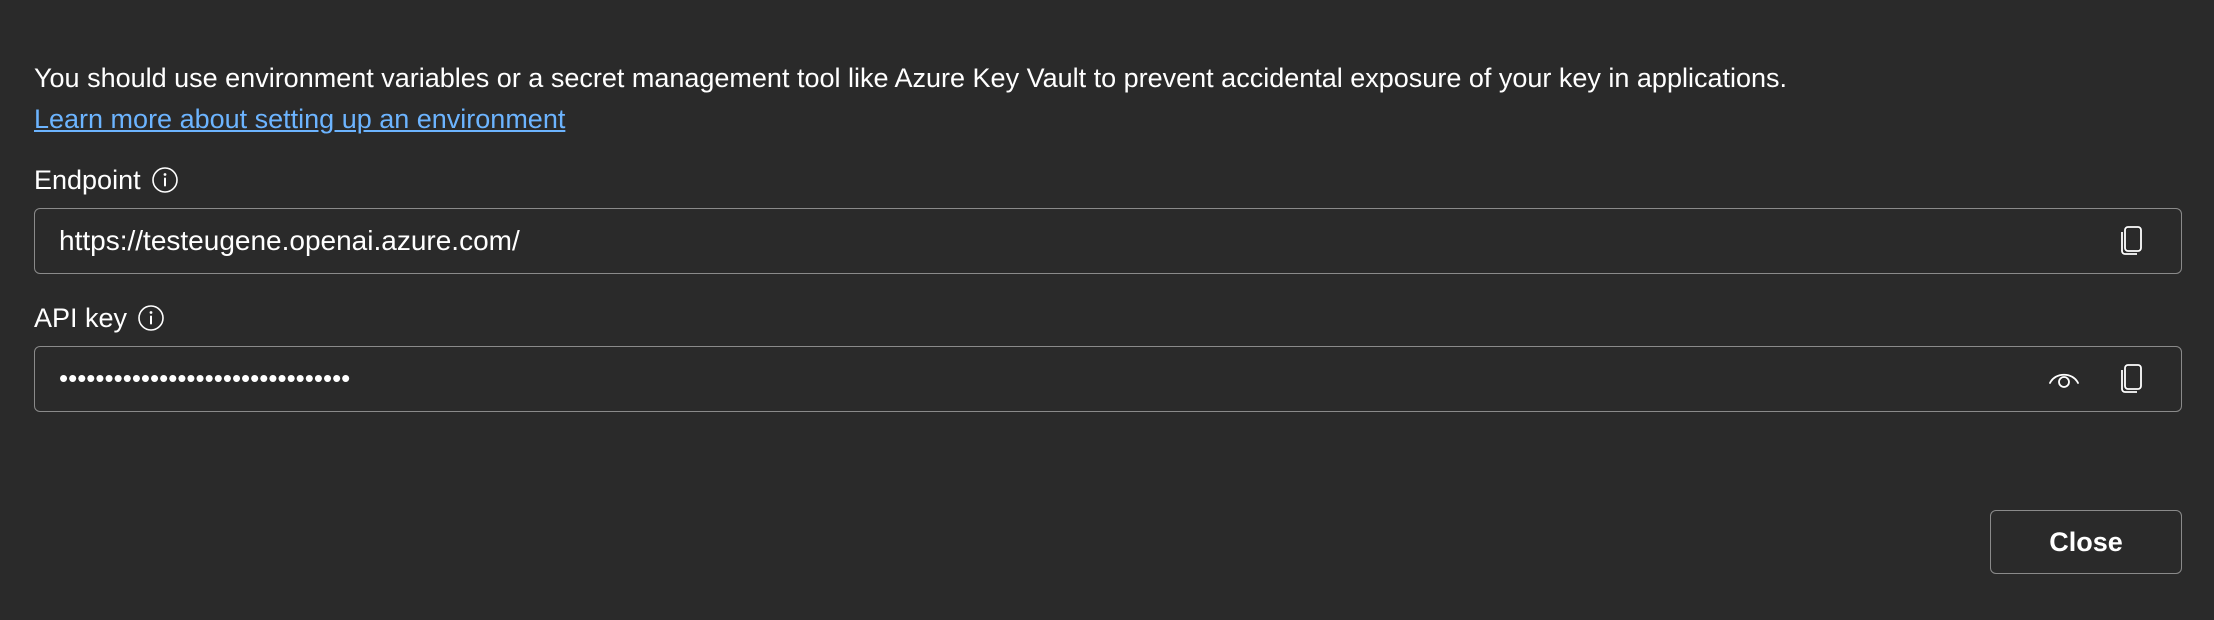  What do you see at coordinates (2132, 378) in the screenshot?
I see `api-key-copy-icon` at bounding box center [2132, 378].